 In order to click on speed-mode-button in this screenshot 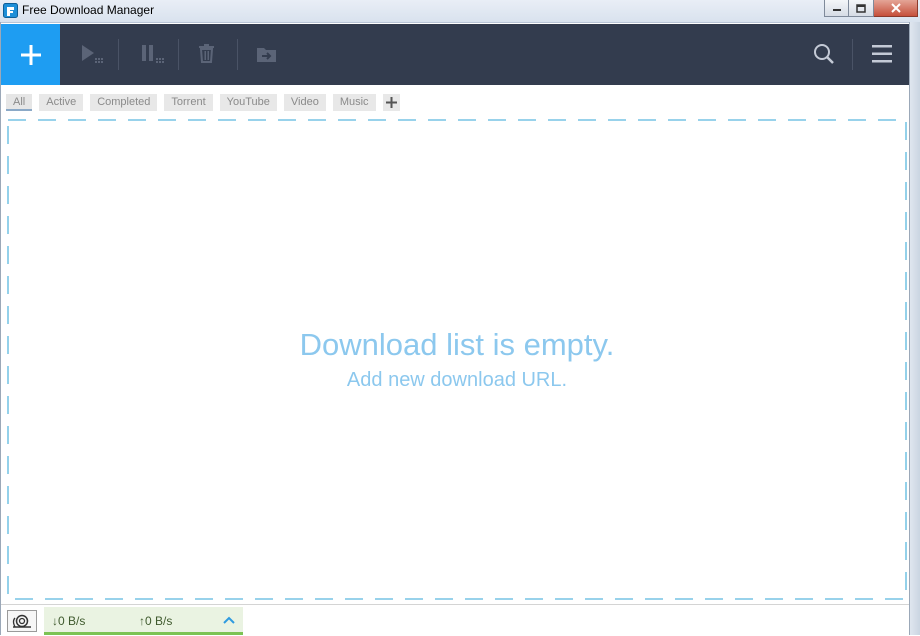, I will do `click(22, 621)`.